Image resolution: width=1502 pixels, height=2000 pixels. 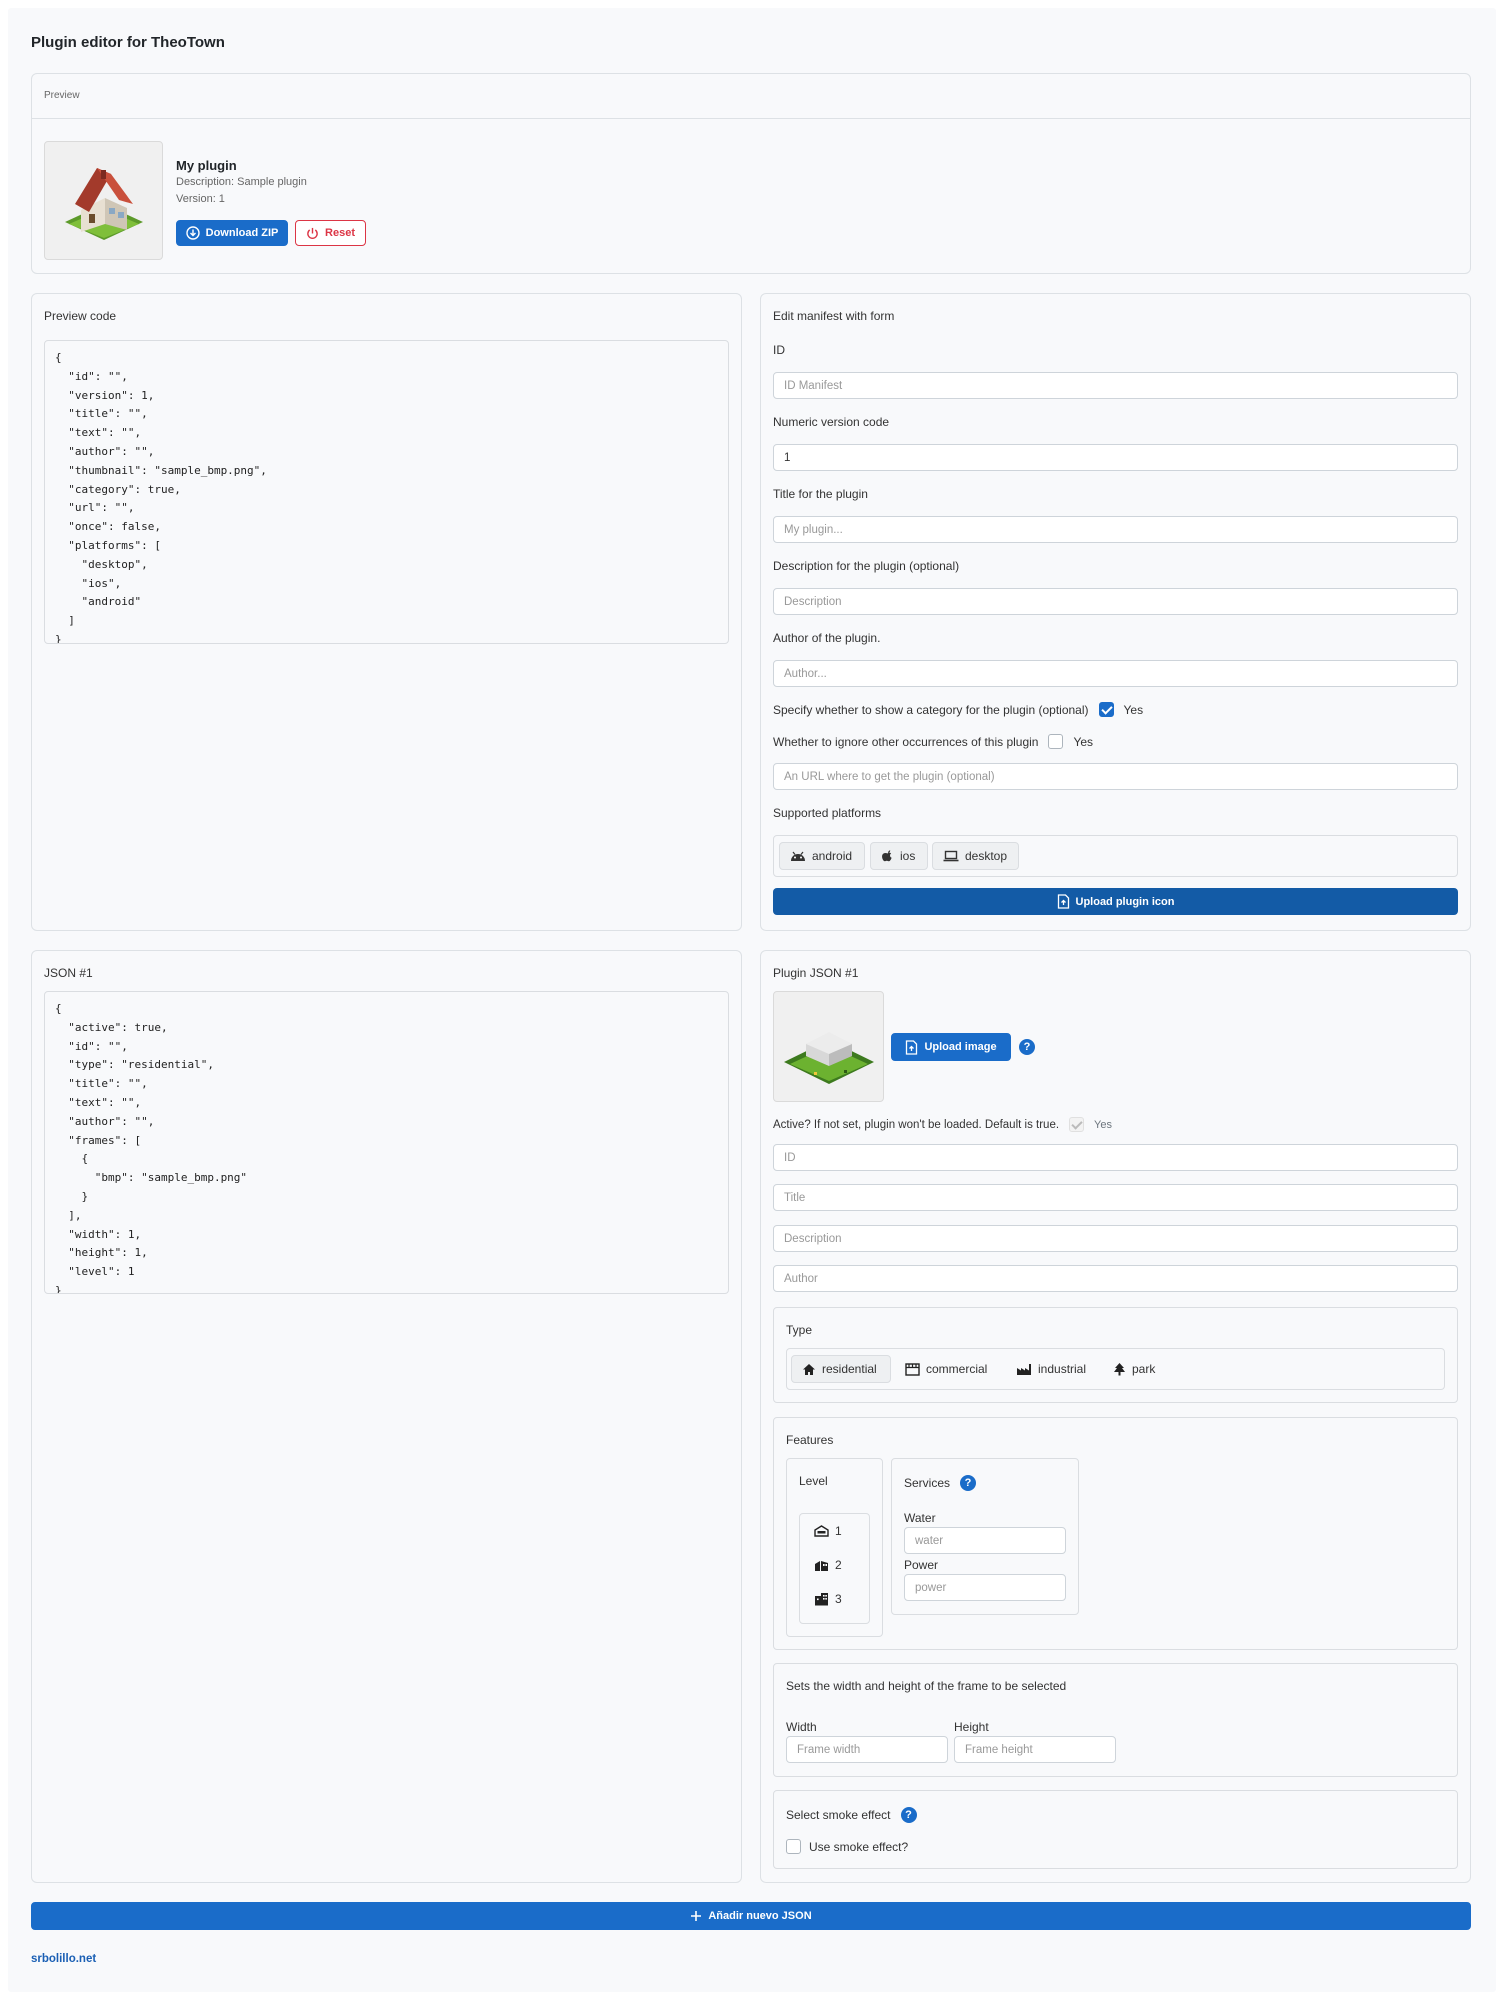 What do you see at coordinates (816, 973) in the screenshot?
I see `plugin-json-heading: Plugin JSON #1` at bounding box center [816, 973].